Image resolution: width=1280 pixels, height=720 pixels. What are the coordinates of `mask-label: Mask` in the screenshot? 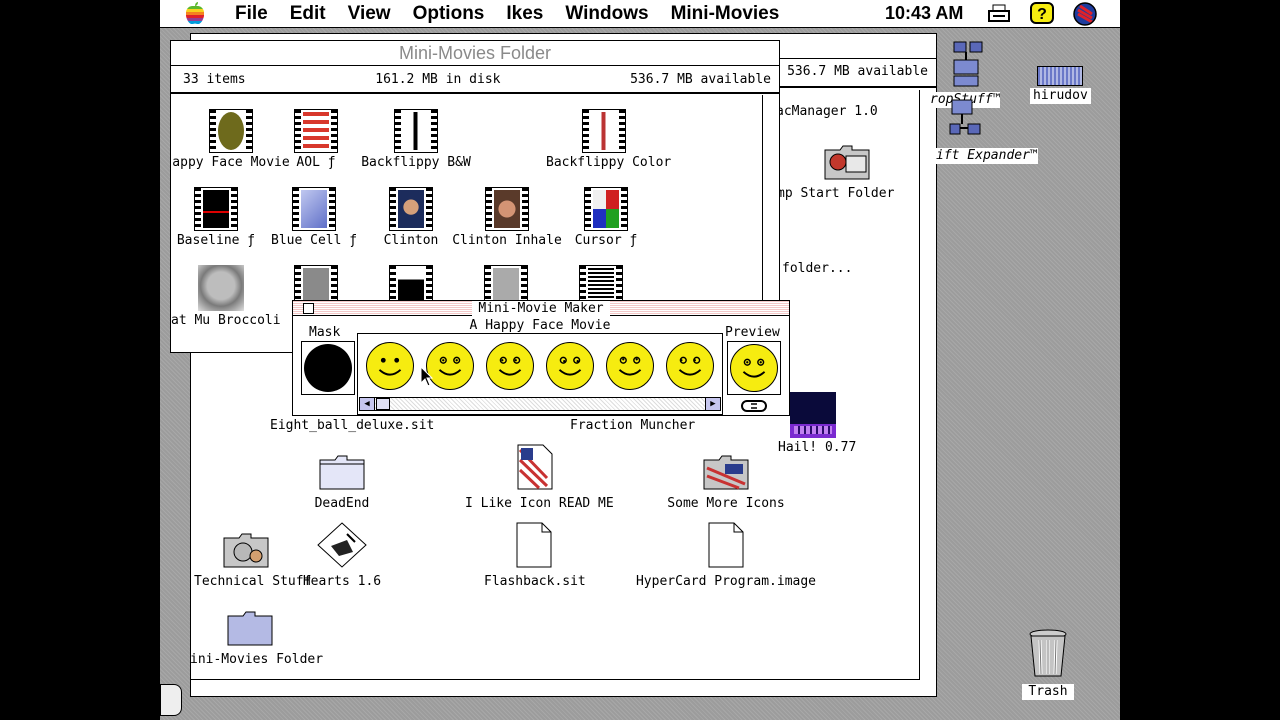 It's located at (325, 332).